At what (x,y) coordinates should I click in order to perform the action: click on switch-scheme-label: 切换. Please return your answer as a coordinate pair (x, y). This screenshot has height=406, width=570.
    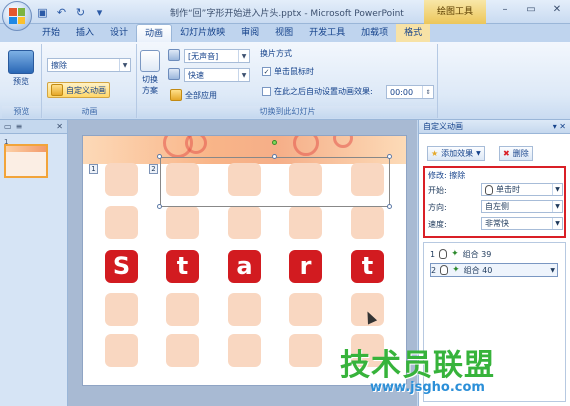
    Looking at the image, I should click on (150, 79).